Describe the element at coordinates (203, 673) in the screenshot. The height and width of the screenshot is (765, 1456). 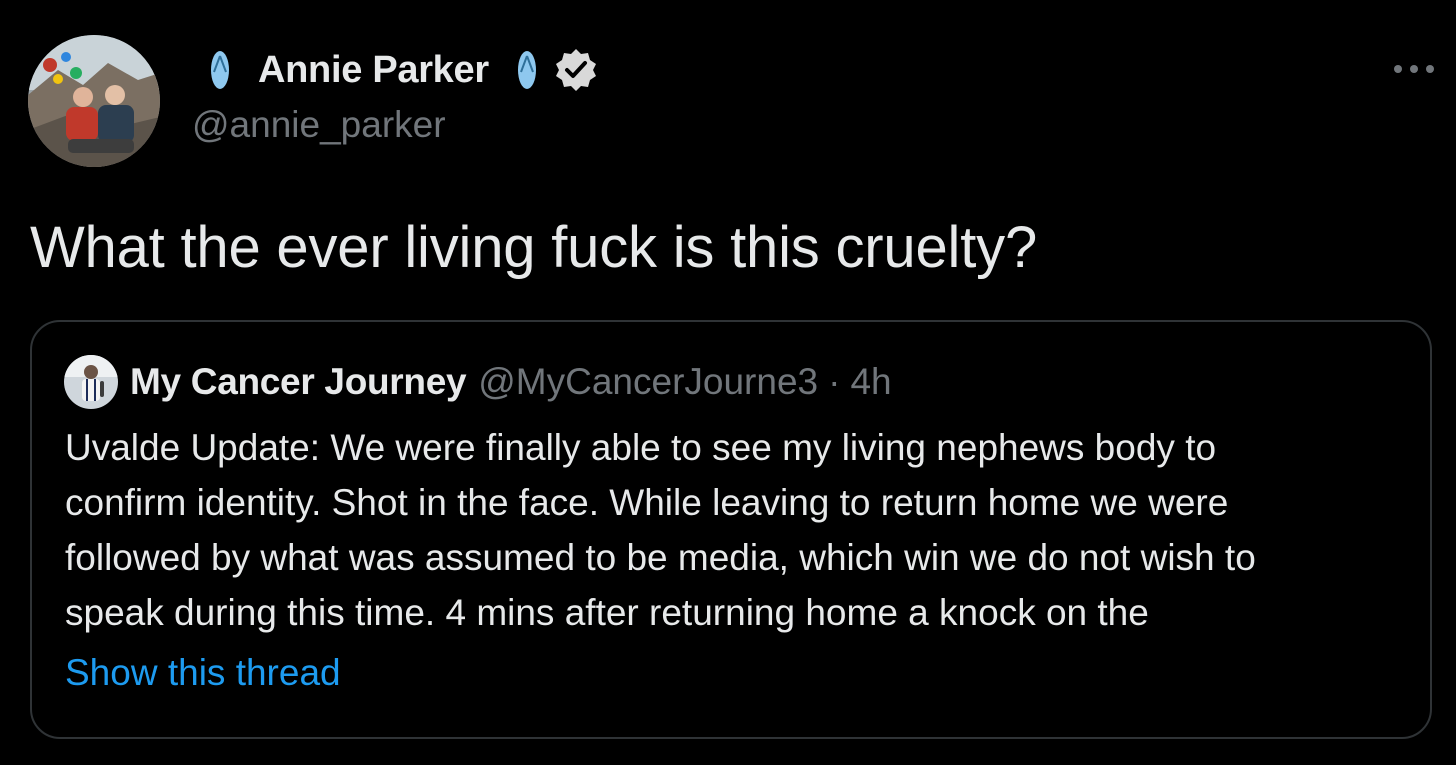
I see `show-thread-link: Show this thread` at that location.